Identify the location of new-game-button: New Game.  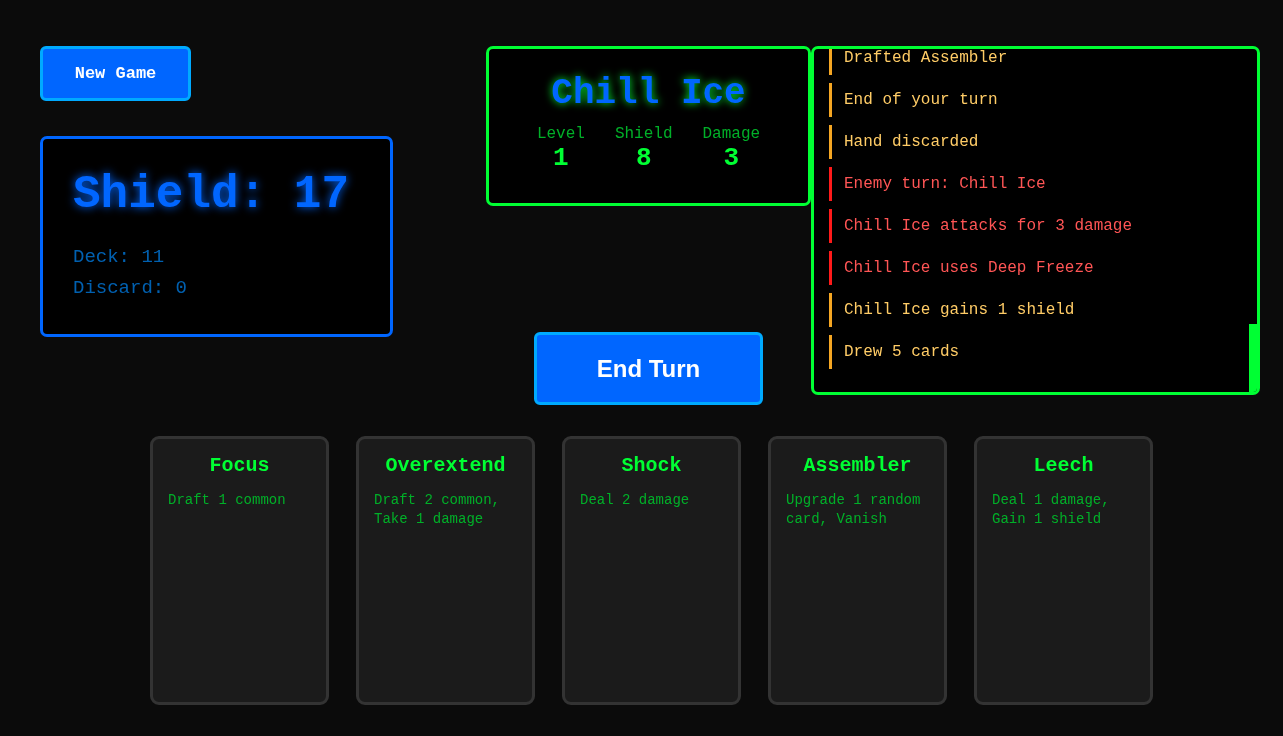
(115, 73).